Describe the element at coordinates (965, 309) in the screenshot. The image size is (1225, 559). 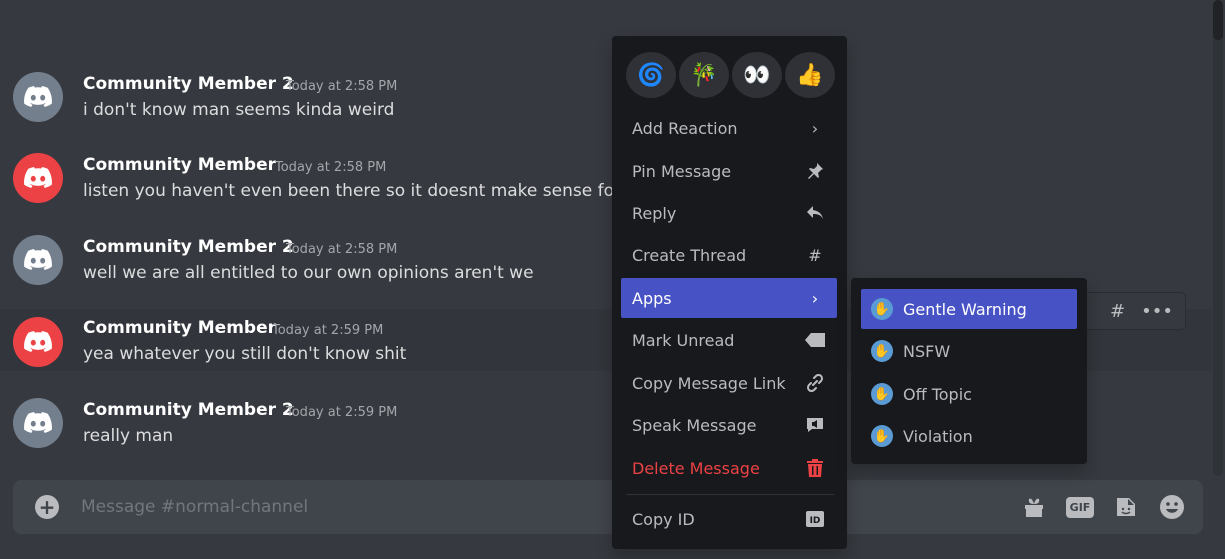
I see `submenu-item-label: Gentle Warning` at that location.